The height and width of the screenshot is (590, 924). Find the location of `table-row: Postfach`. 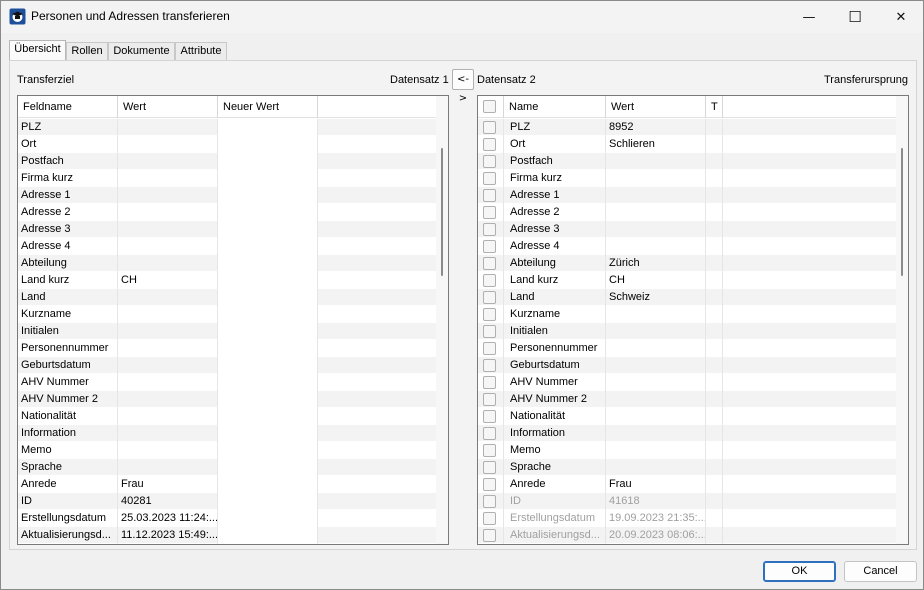

table-row: Postfach is located at coordinates (228, 161).